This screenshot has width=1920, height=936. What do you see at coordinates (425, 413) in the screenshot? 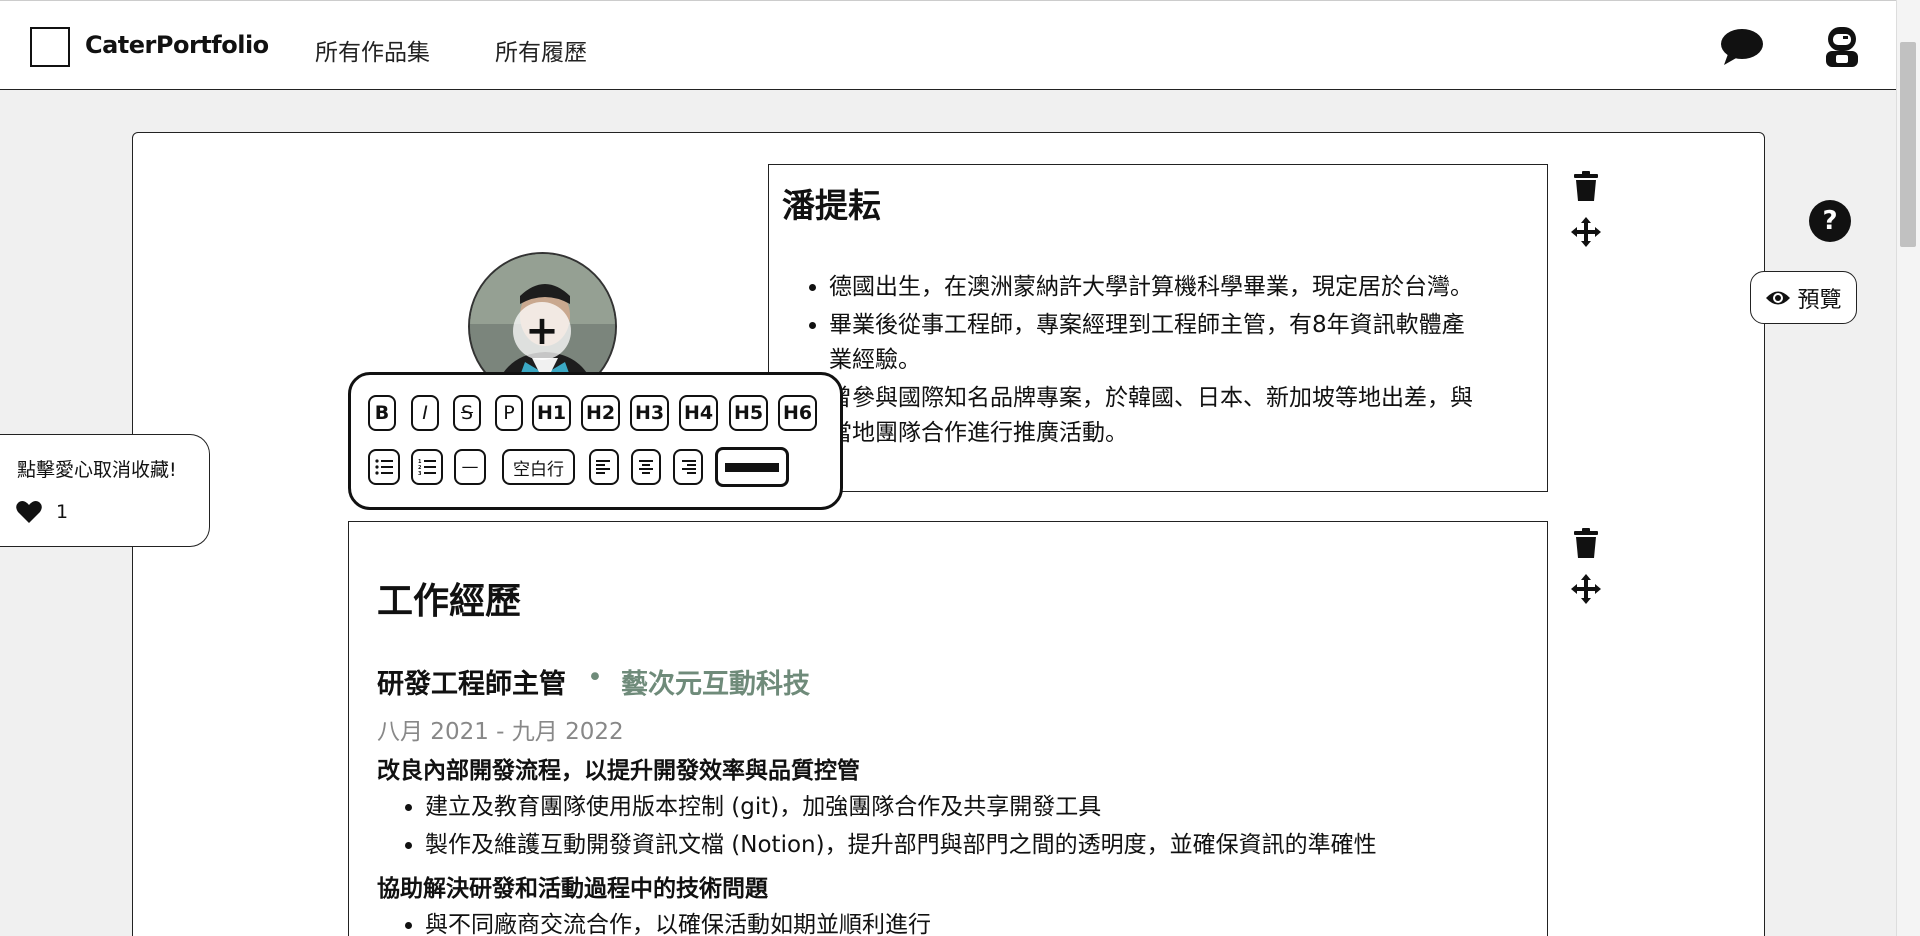
I see `italic-button: I` at bounding box center [425, 413].